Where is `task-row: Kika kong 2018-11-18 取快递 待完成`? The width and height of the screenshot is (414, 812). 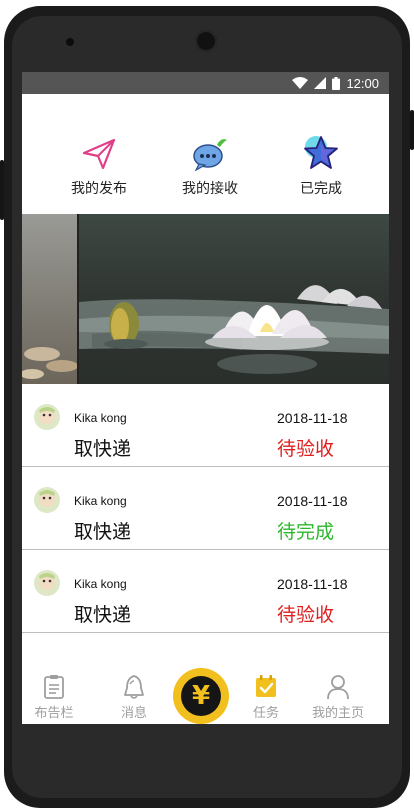 task-row: Kika kong 2018-11-18 取快递 待完成 is located at coordinates (205, 508).